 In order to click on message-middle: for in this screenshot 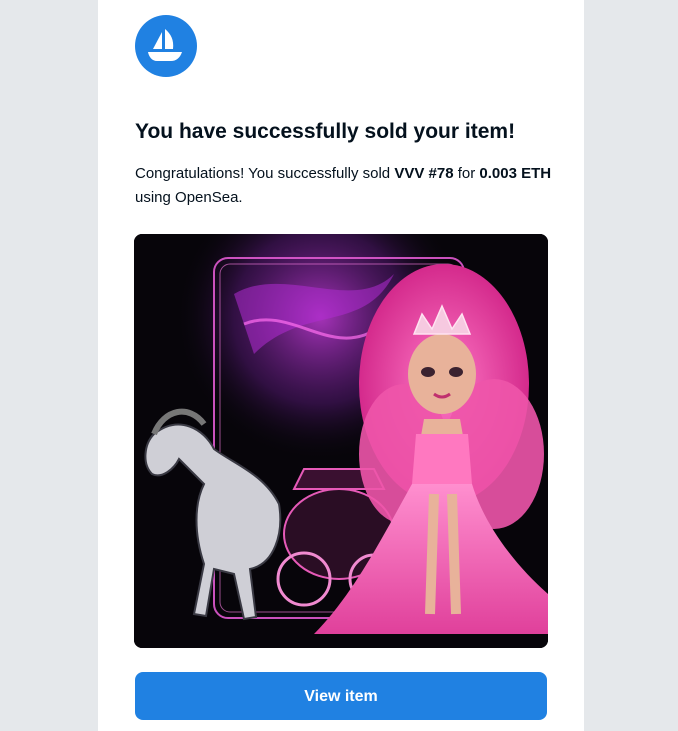, I will do `click(466, 173)`.